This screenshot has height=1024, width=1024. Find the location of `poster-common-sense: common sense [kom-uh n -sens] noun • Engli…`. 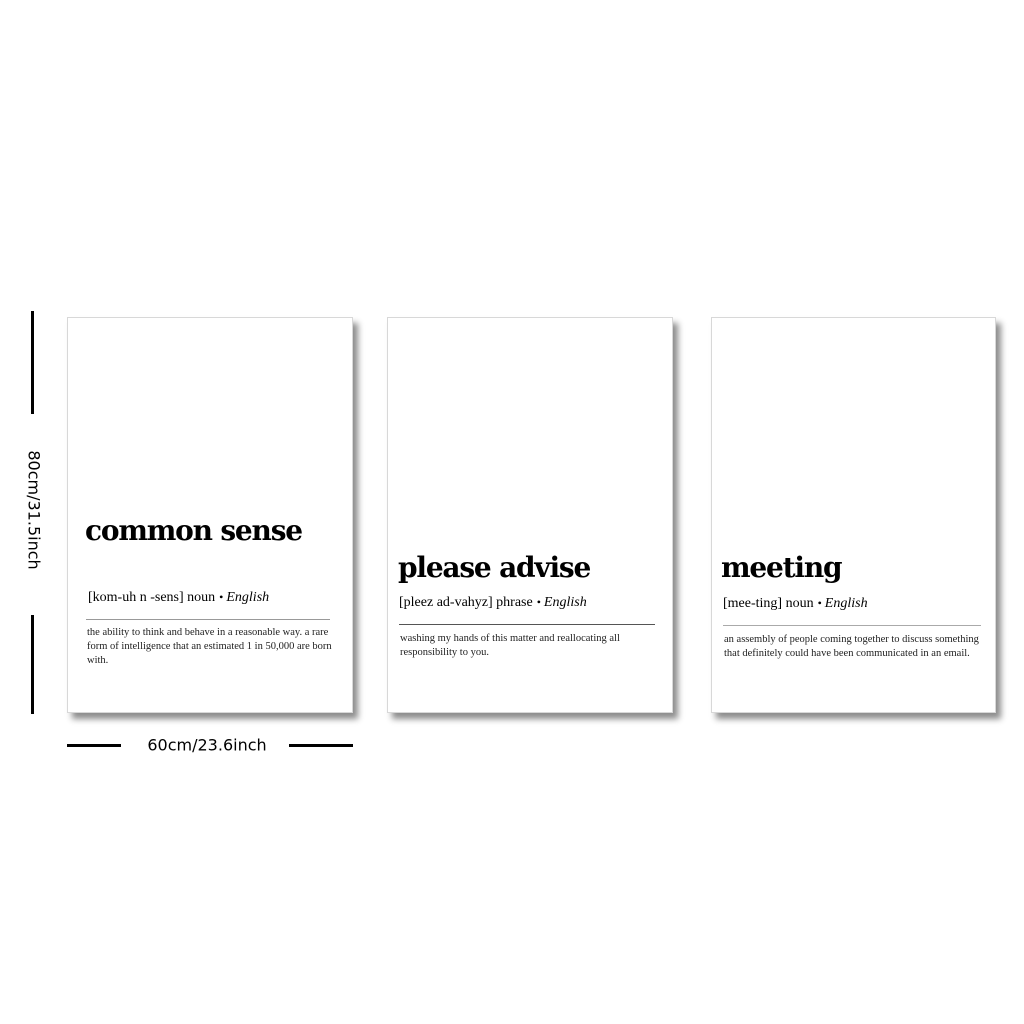

poster-common-sense: common sense [kom-uh n -sens] noun • Engli… is located at coordinates (210, 515).